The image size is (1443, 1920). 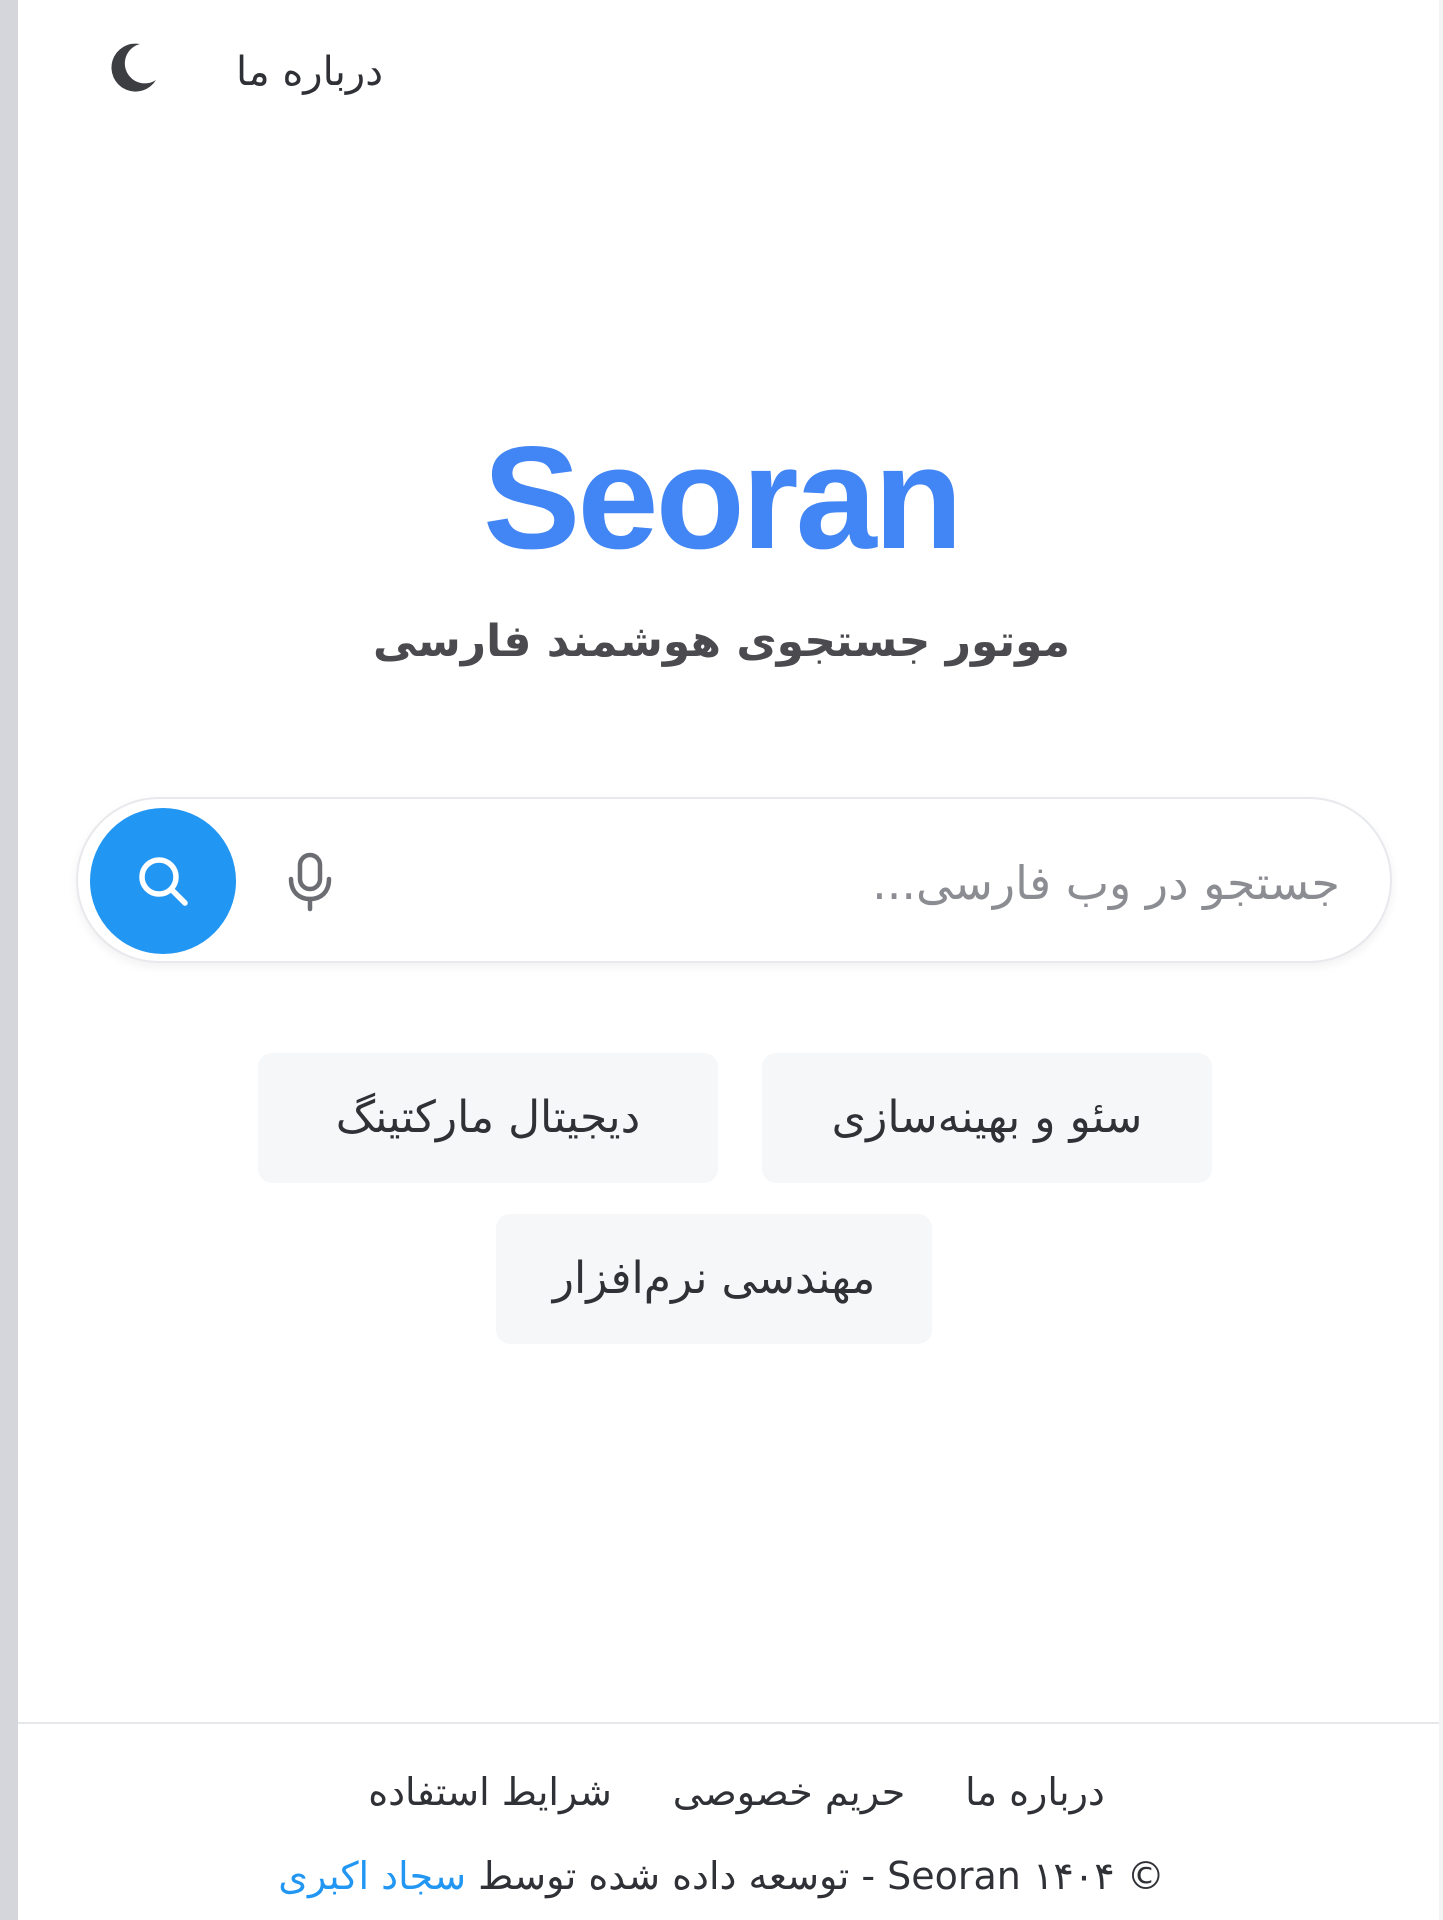 I want to click on suggestion-chip-seo: سئو و بهینه‌سازی, so click(x=987, y=1118).